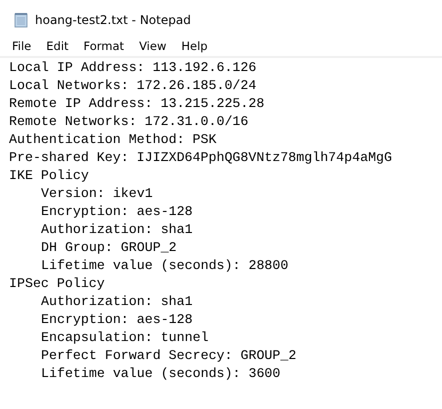 The image size is (442, 409). I want to click on menu-item: View, so click(152, 46).